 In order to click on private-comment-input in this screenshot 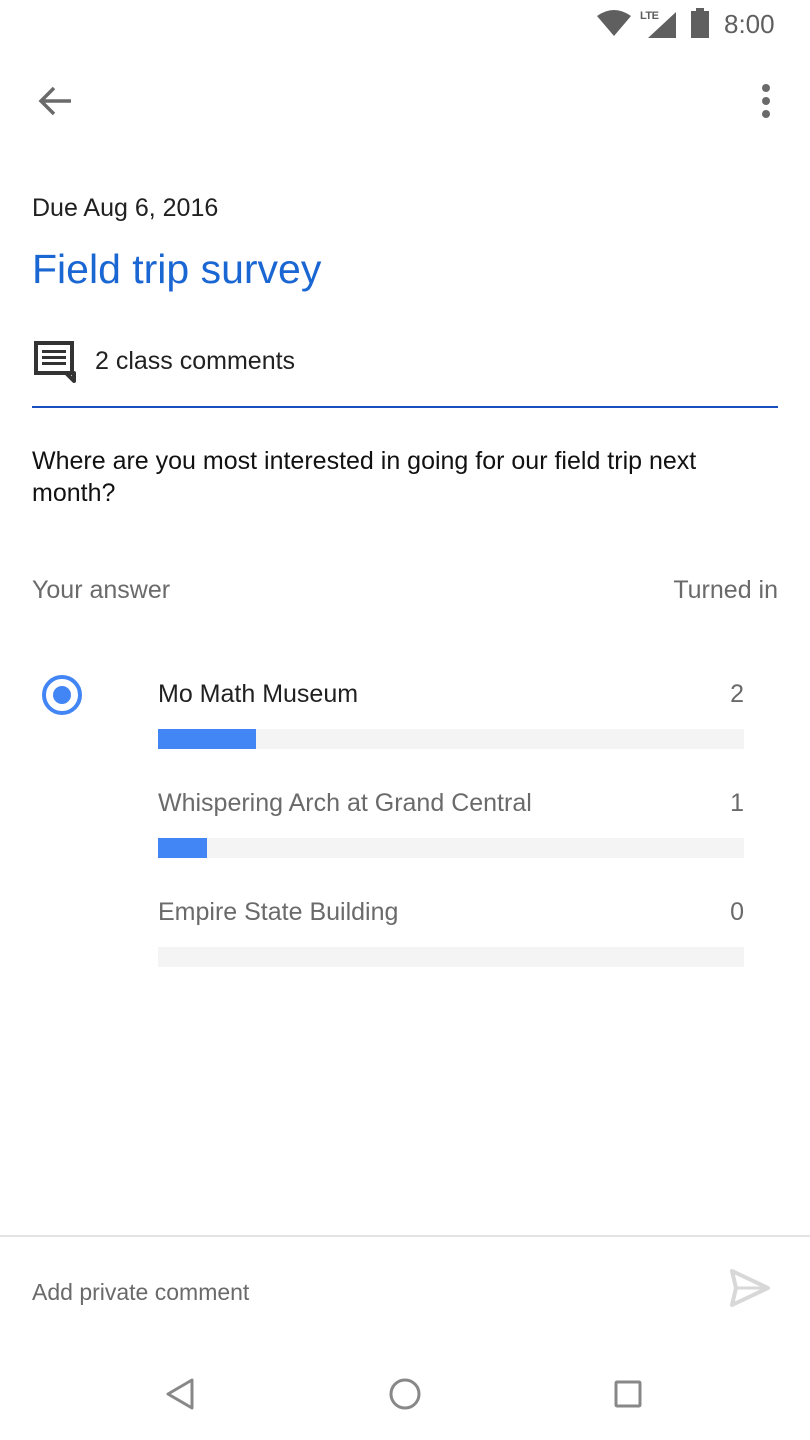, I will do `click(362, 1292)`.